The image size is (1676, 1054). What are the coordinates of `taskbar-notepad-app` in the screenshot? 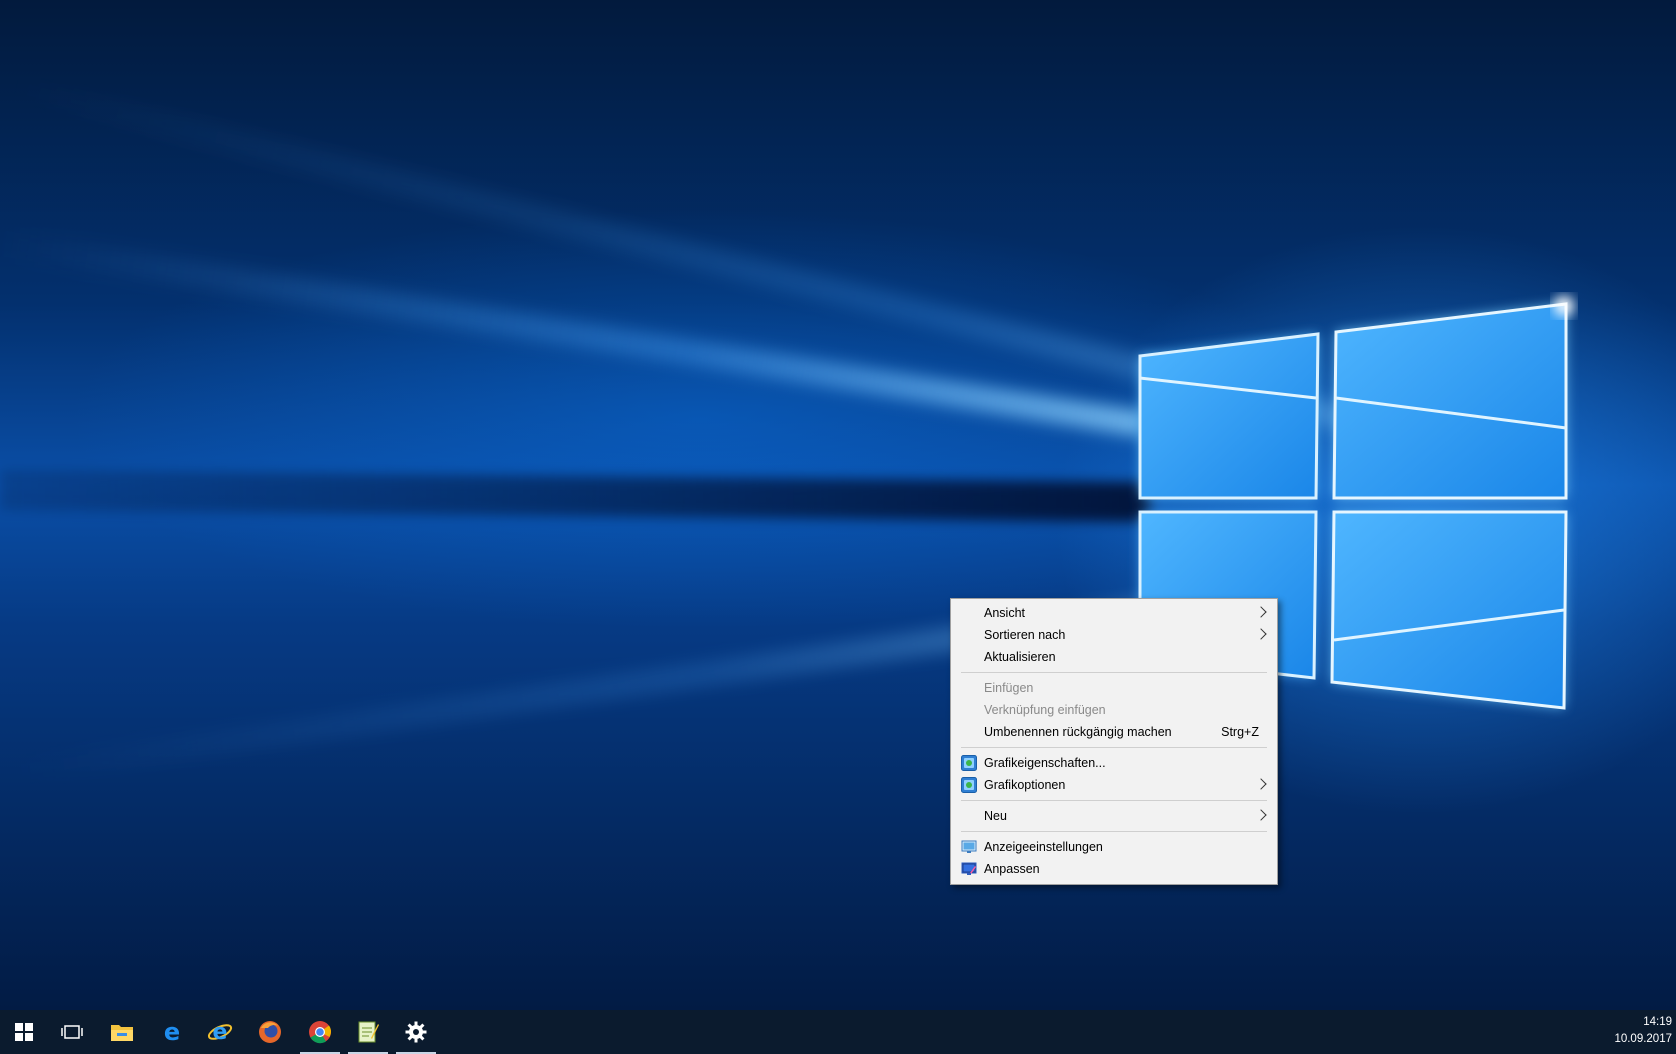 It's located at (368, 1032).